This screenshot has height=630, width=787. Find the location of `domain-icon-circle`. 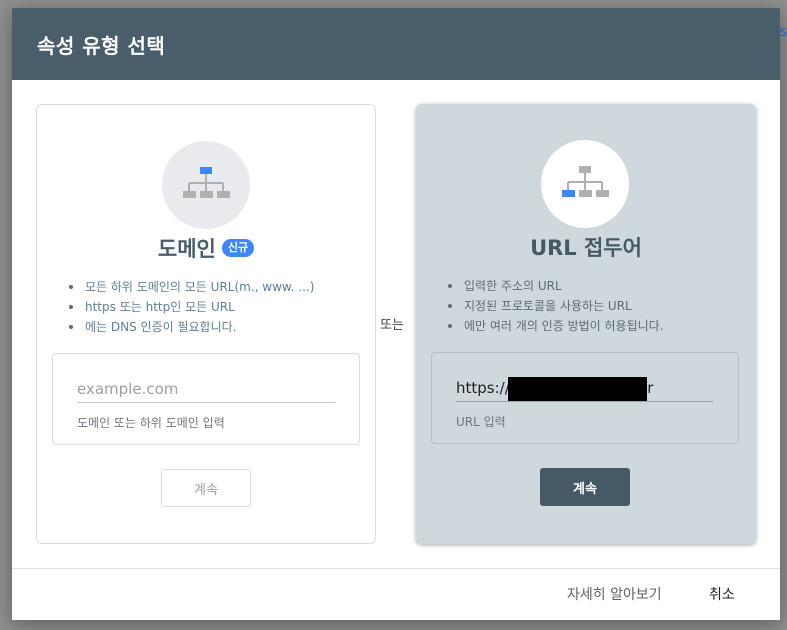

domain-icon-circle is located at coordinates (206, 185).